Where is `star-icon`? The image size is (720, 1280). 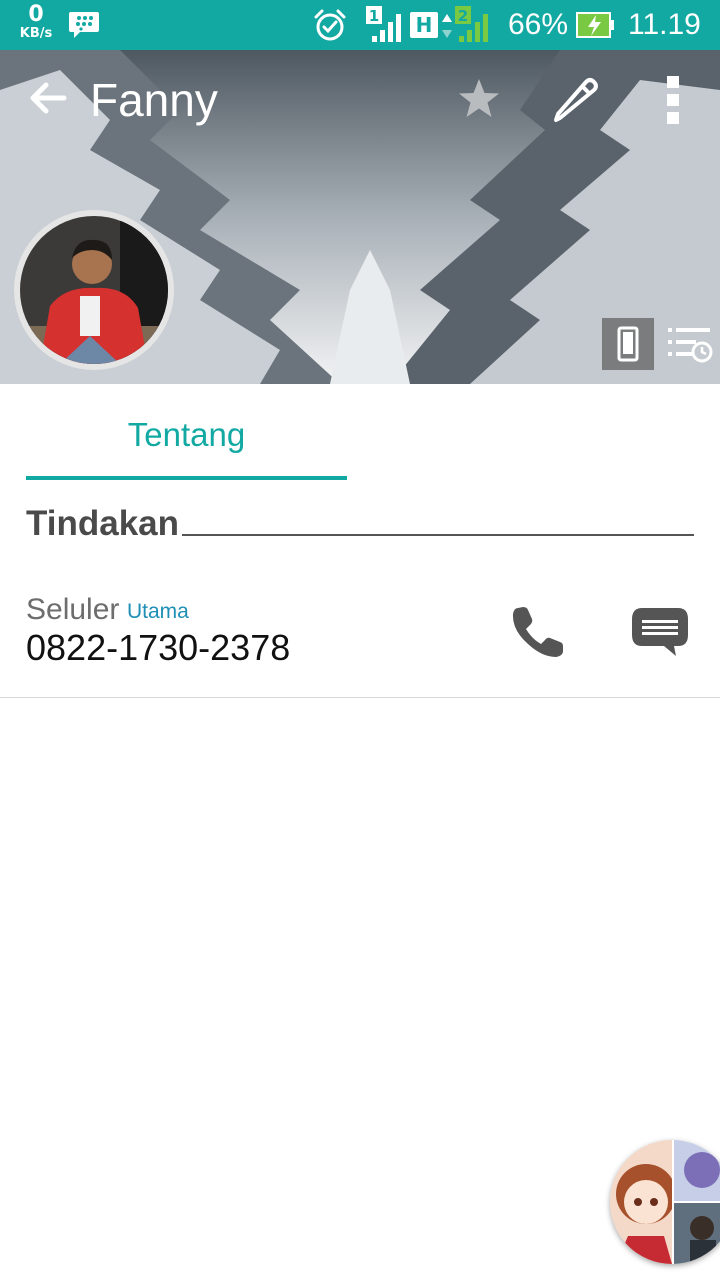
star-icon is located at coordinates (479, 99).